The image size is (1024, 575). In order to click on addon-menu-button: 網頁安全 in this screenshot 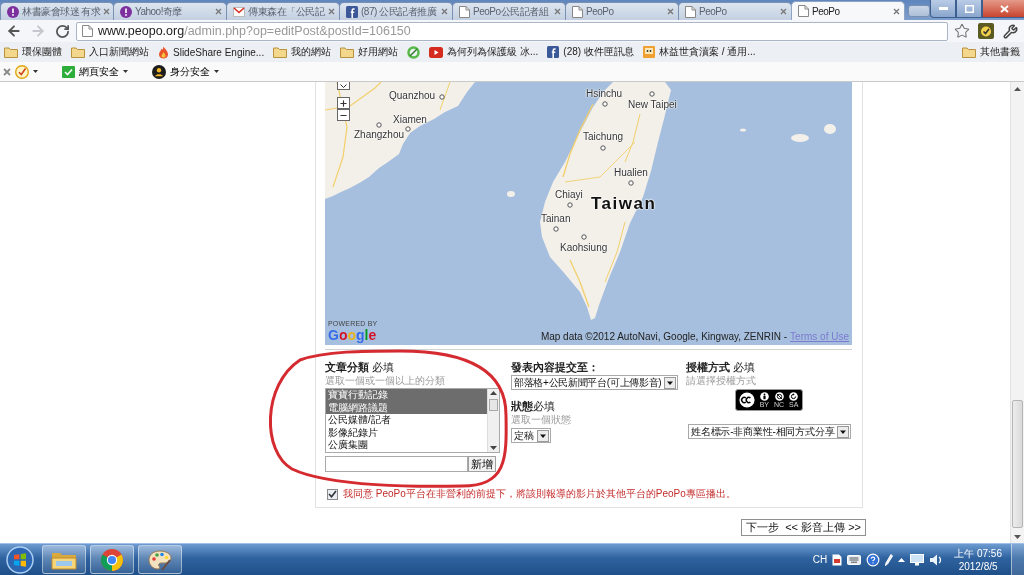, I will do `click(95, 71)`.